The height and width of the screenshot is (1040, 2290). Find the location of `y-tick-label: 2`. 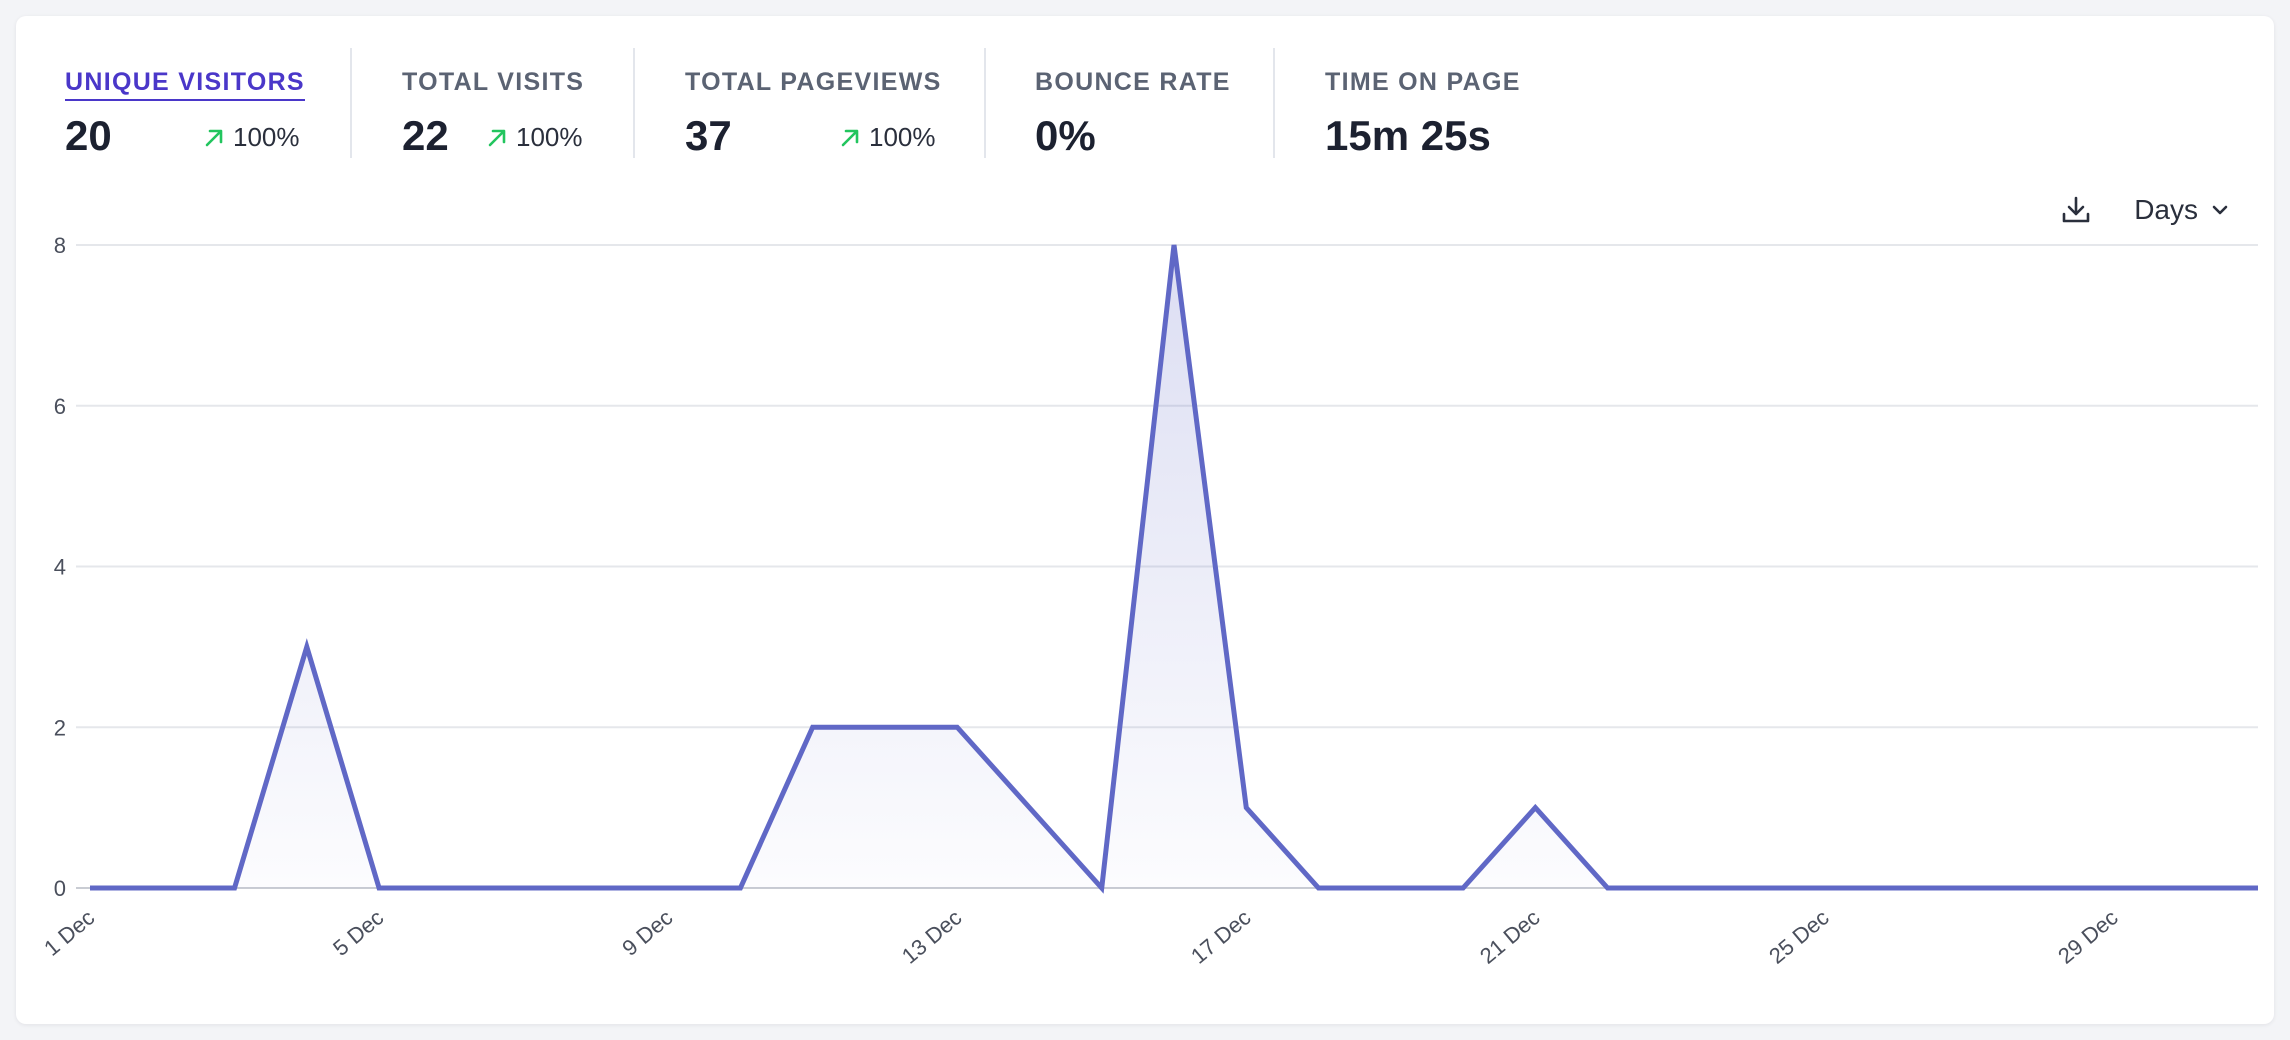

y-tick-label: 2 is located at coordinates (60, 727).